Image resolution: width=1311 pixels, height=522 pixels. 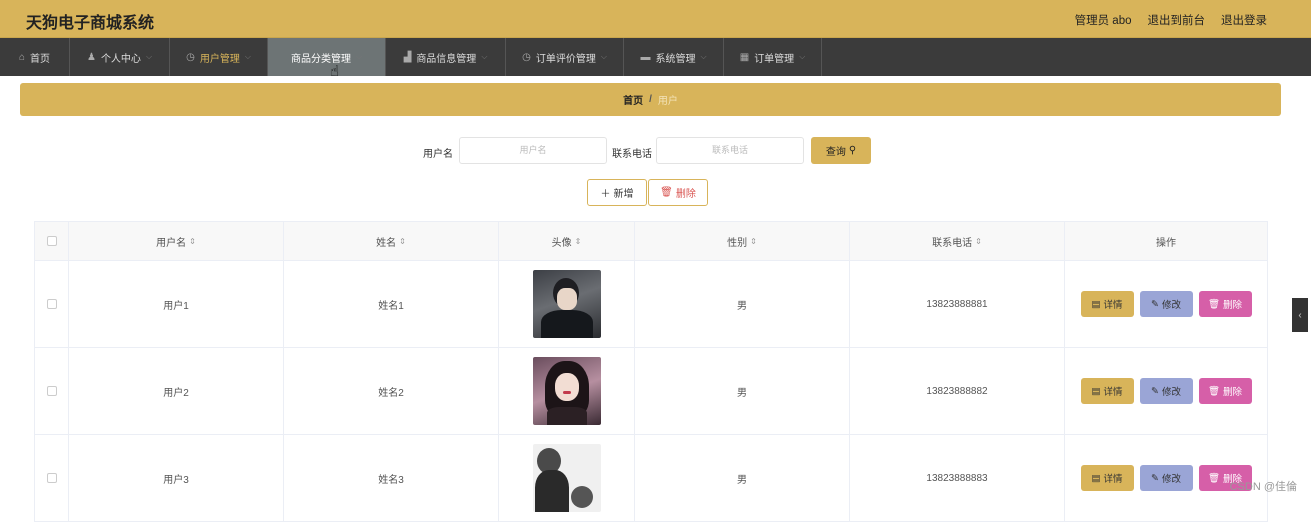 I want to click on nav-item-order-review: ◷ 订单评价管理 ⌵, so click(x=565, y=57).